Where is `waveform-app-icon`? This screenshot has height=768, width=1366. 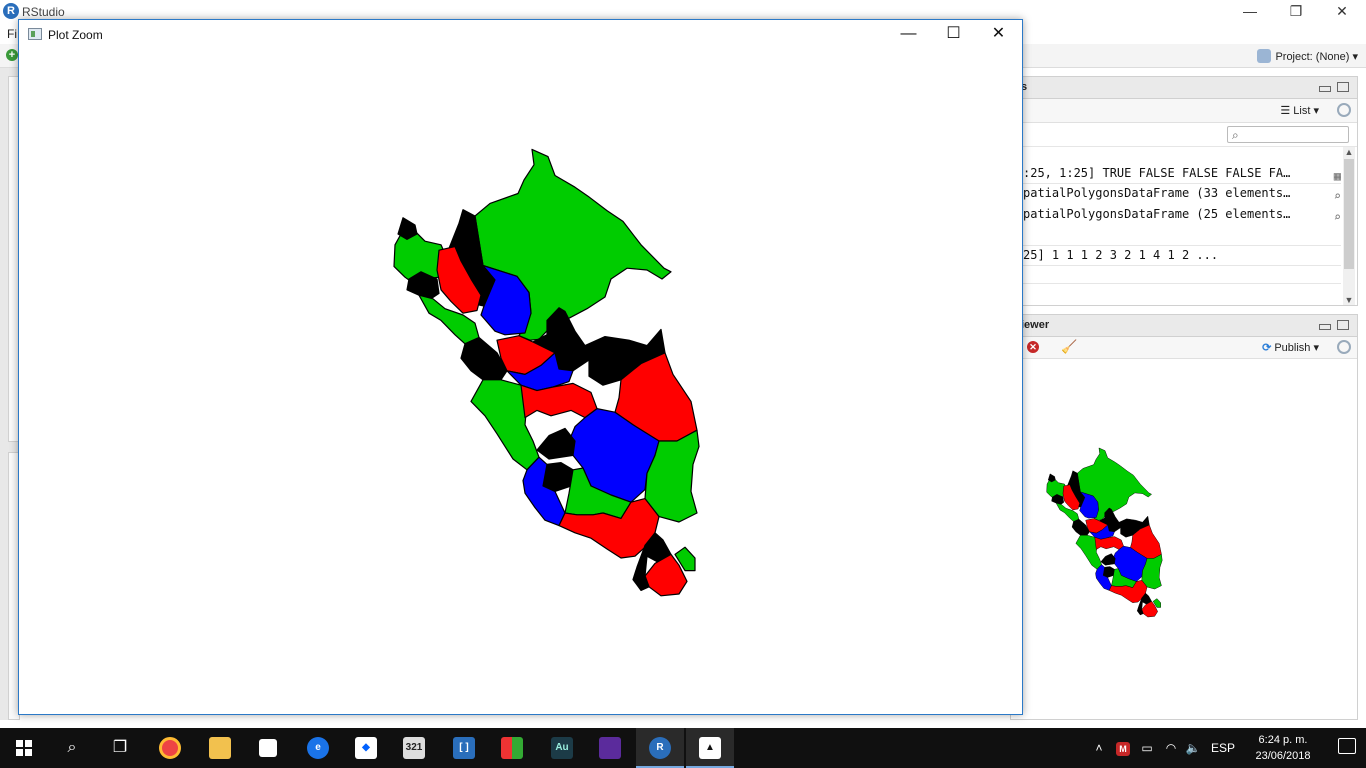 waveform-app-icon is located at coordinates (610, 748).